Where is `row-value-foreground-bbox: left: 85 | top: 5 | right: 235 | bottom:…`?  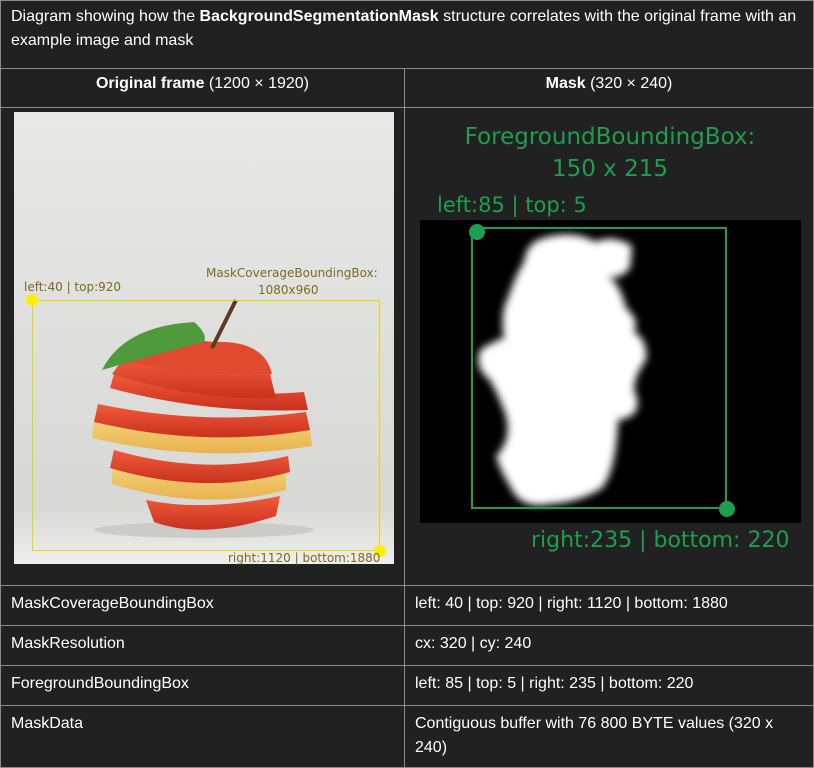
row-value-foreground-bbox: left: 85 | top: 5 | right: 235 | bottom:… is located at coordinates (609, 685).